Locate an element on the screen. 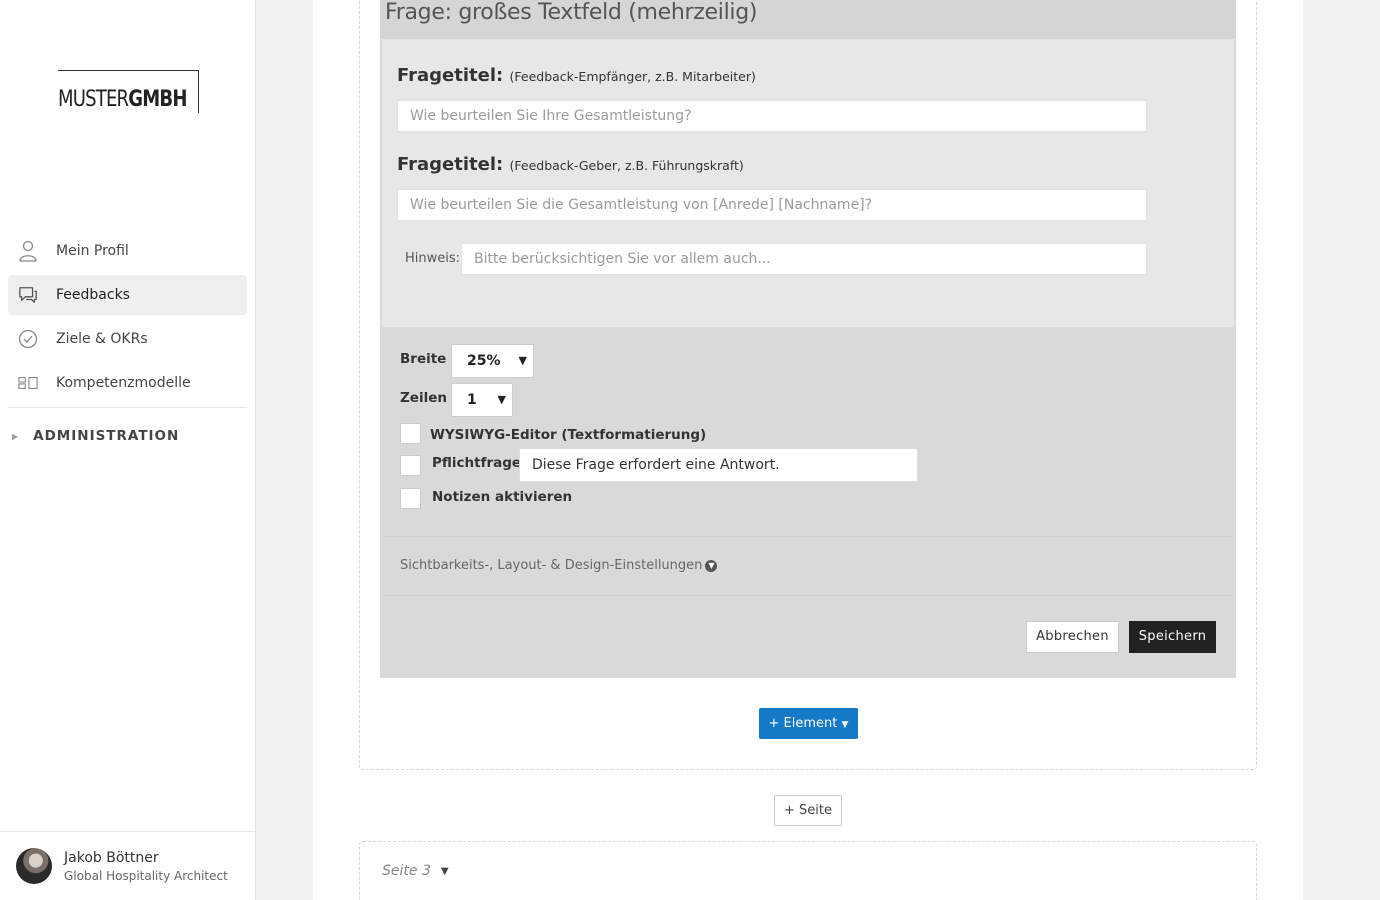 The image size is (1380, 900). save-button: Speichern is located at coordinates (1172, 637).